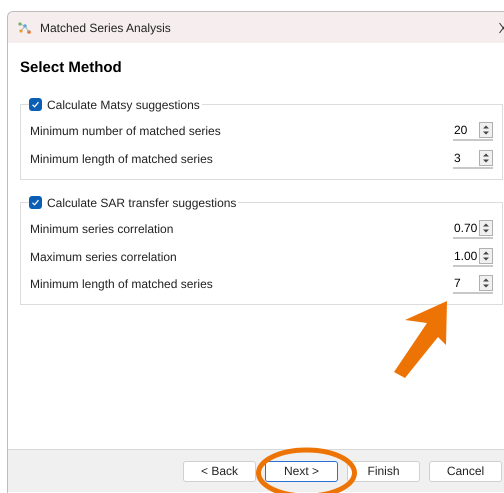  I want to click on number-spinbox: 1.00, so click(473, 256).